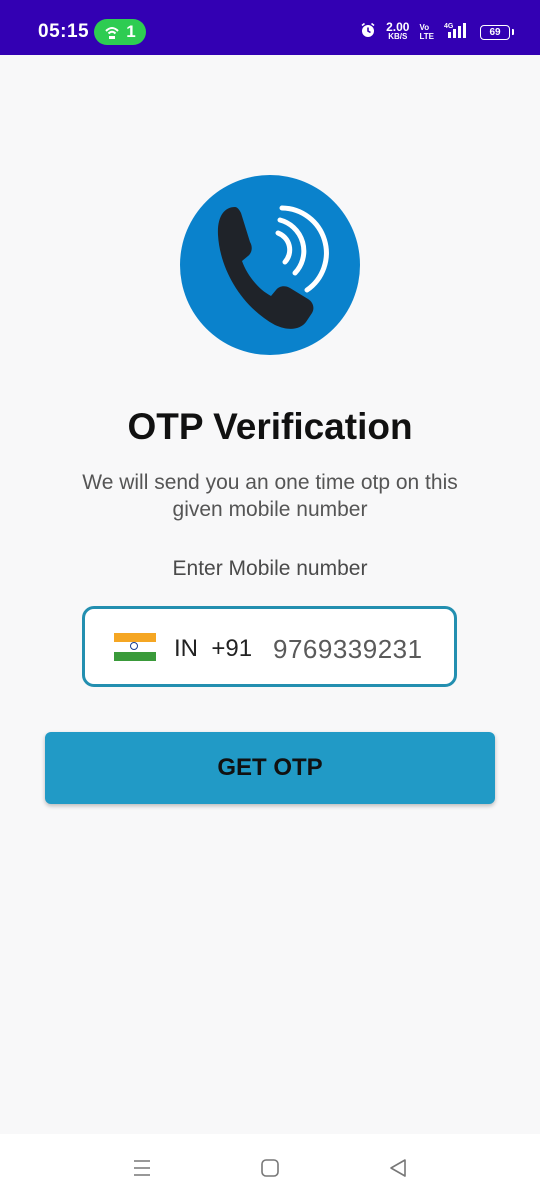 The image size is (540, 1200). What do you see at coordinates (398, 36) in the screenshot?
I see `speed-unit: KB/S` at bounding box center [398, 36].